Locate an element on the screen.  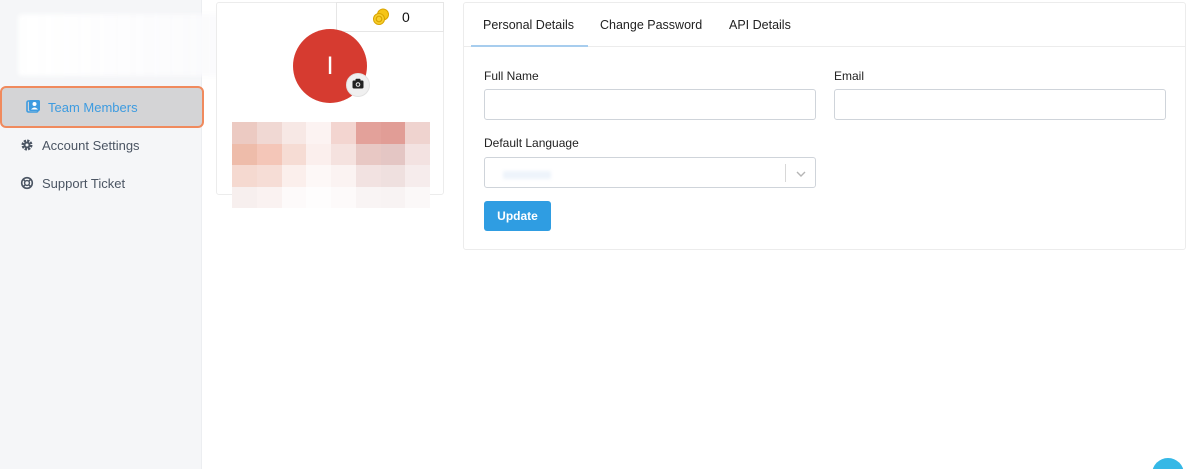
email-input is located at coordinates (1000, 104).